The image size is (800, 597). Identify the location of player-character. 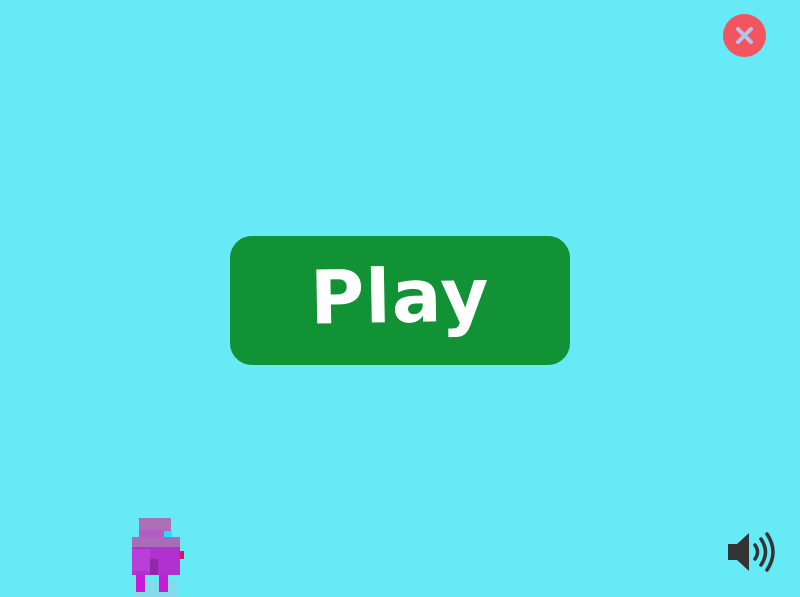
(158, 557).